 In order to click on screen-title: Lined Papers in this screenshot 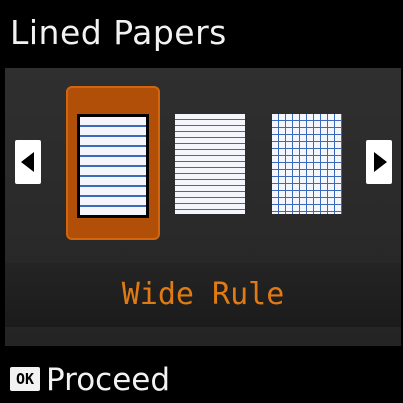, I will do `click(118, 32)`.